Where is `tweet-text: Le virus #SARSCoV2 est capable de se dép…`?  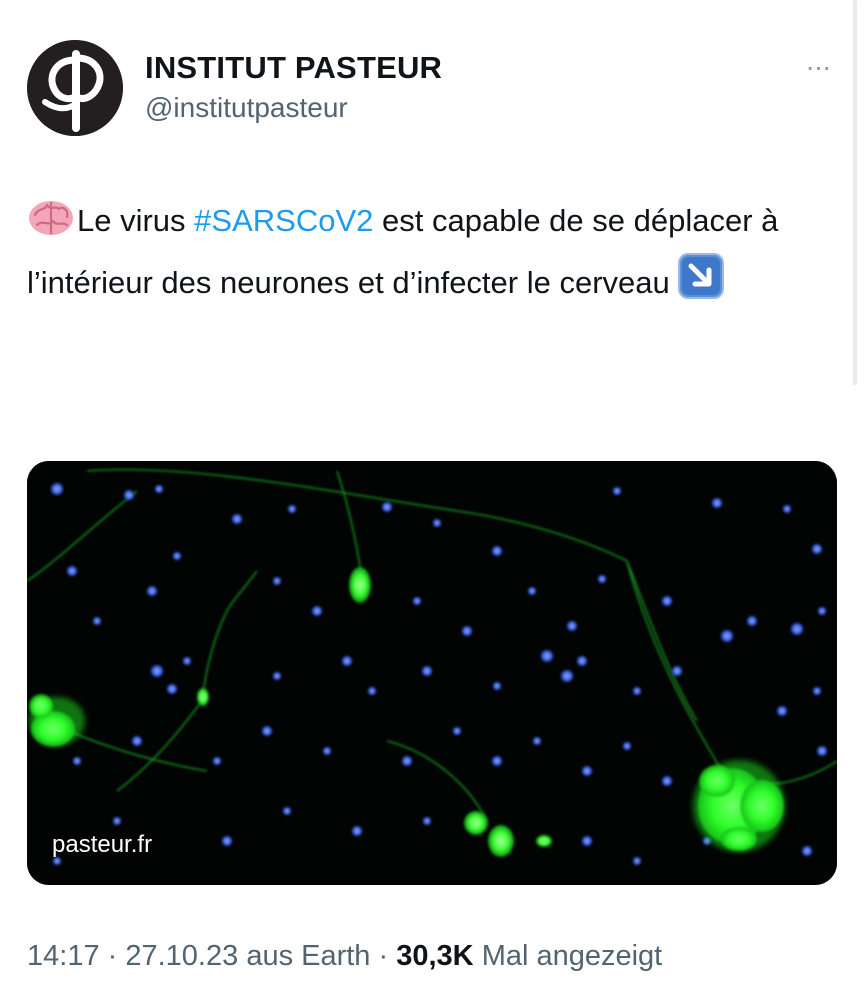
tweet-text: Le virus #SARSCoV2 est capable de se dép… is located at coordinates (432, 254).